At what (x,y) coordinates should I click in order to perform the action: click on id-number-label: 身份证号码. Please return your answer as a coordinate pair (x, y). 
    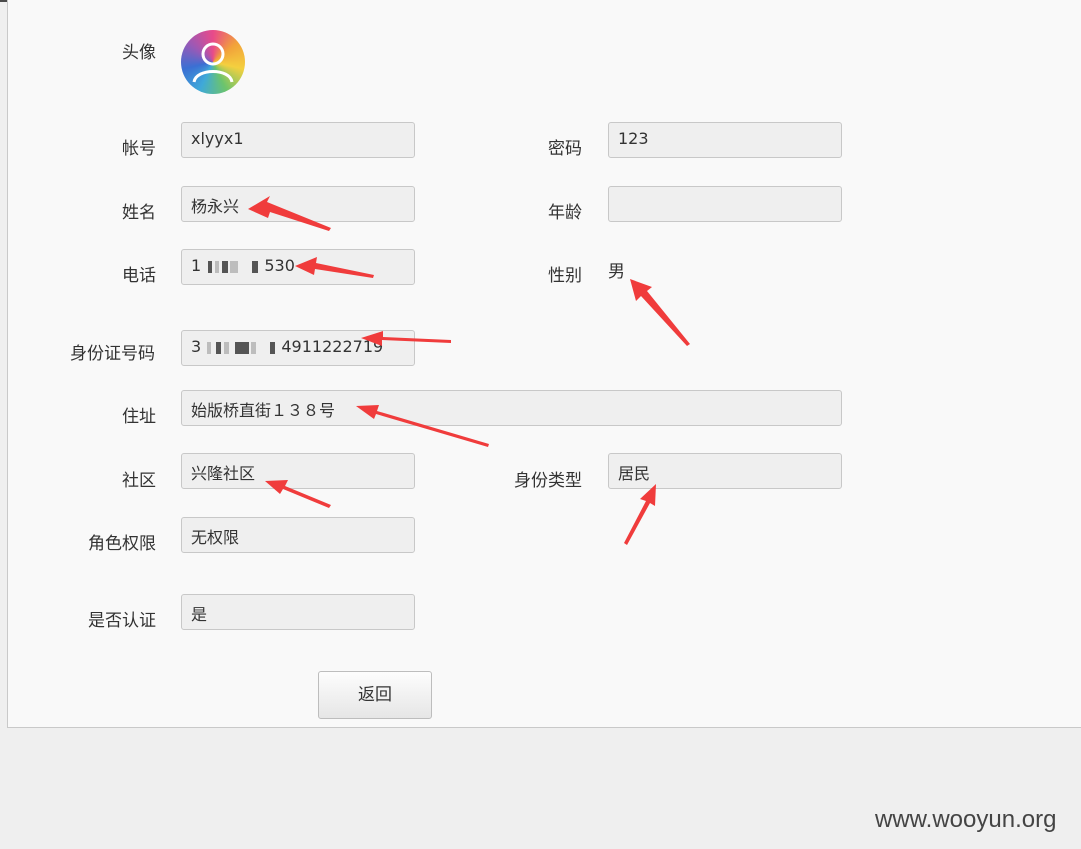
    Looking at the image, I should click on (112, 354).